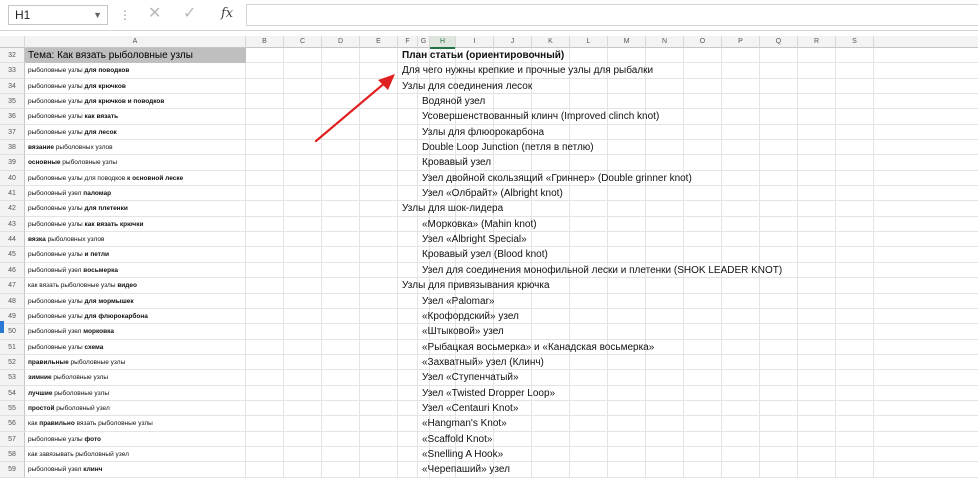  Describe the element at coordinates (513, 42) in the screenshot. I see `column-header-j: J` at that location.